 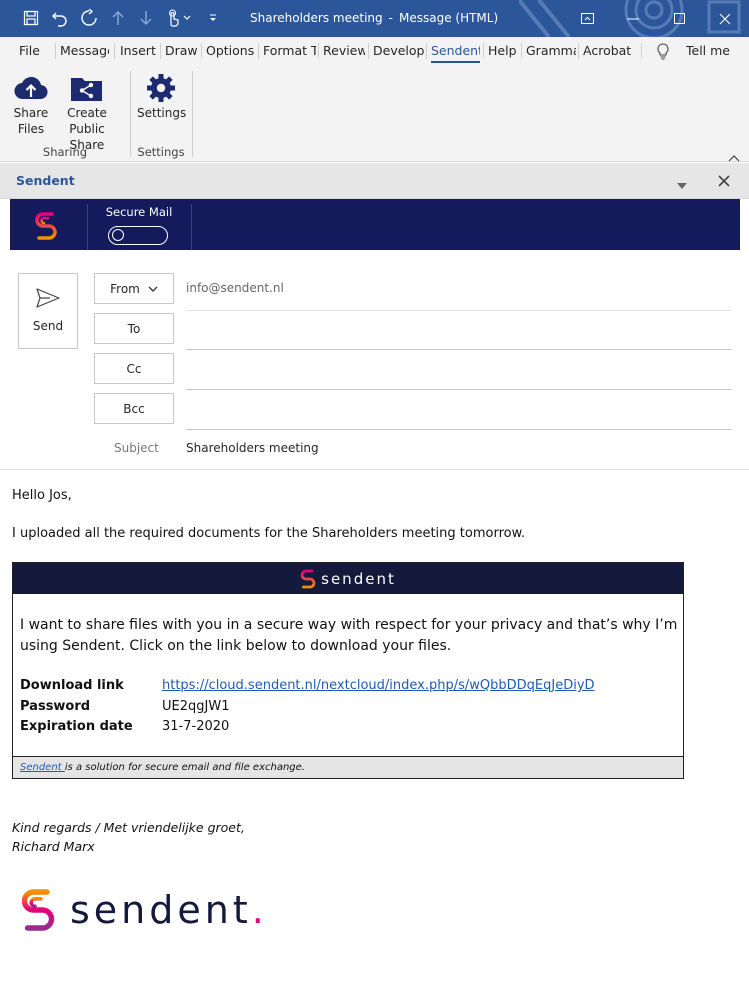 I want to click on settings-button: Settings, so click(x=162, y=96).